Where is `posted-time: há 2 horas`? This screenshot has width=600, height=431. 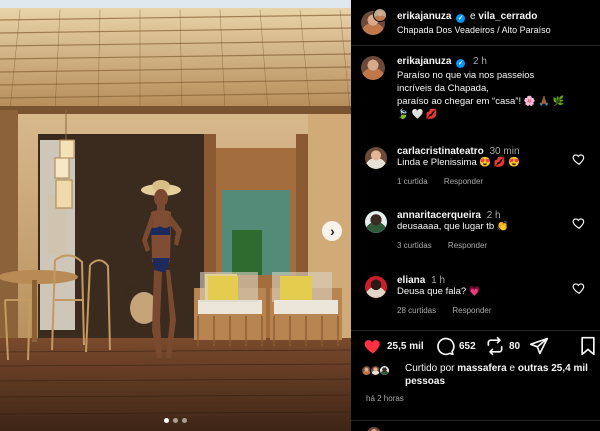 posted-time: há 2 horas is located at coordinates (385, 398).